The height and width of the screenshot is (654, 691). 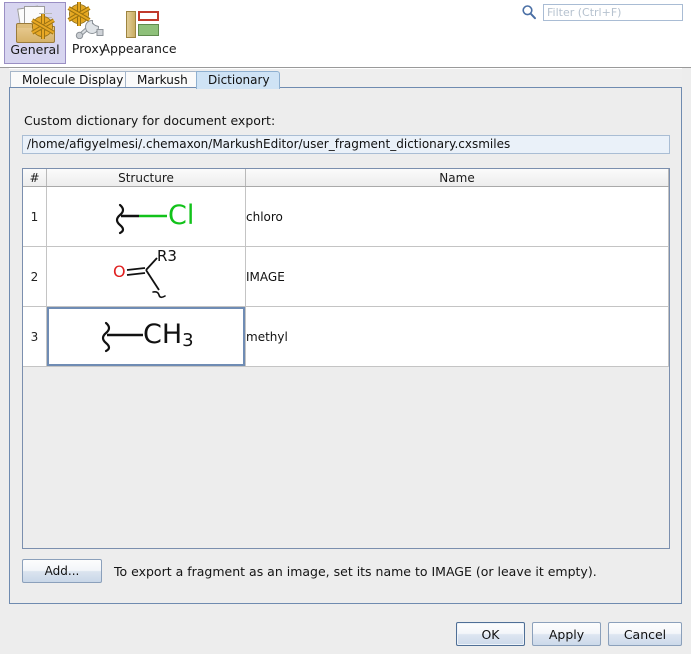 I want to click on table-row: 3 CH3 methyl, so click(x=346, y=336).